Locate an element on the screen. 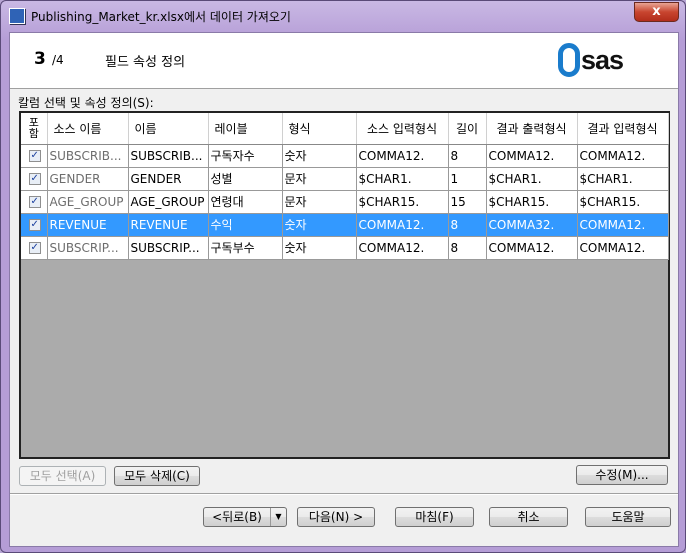 Image resolution: width=686 pixels, height=553 pixels. source-cell: GENDER is located at coordinates (88, 179).